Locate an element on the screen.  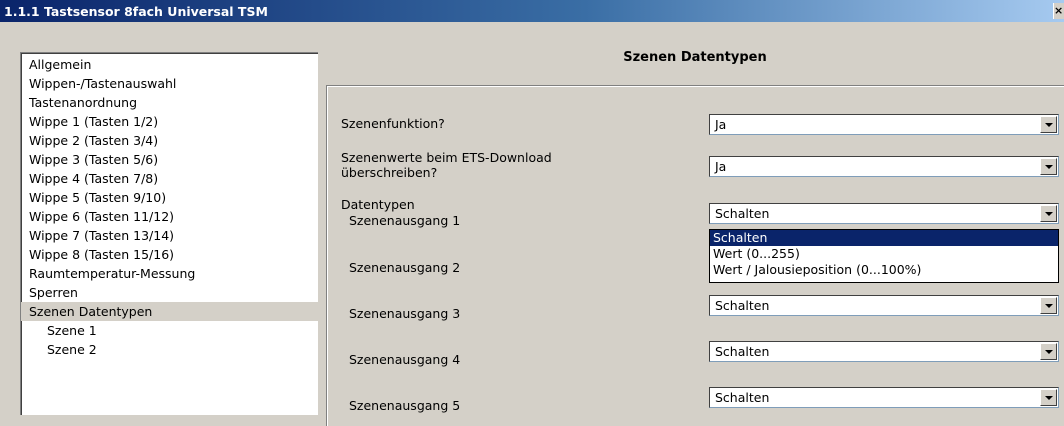
param-label-szenenfunktion: Szenenfunktion? is located at coordinates (393, 123).